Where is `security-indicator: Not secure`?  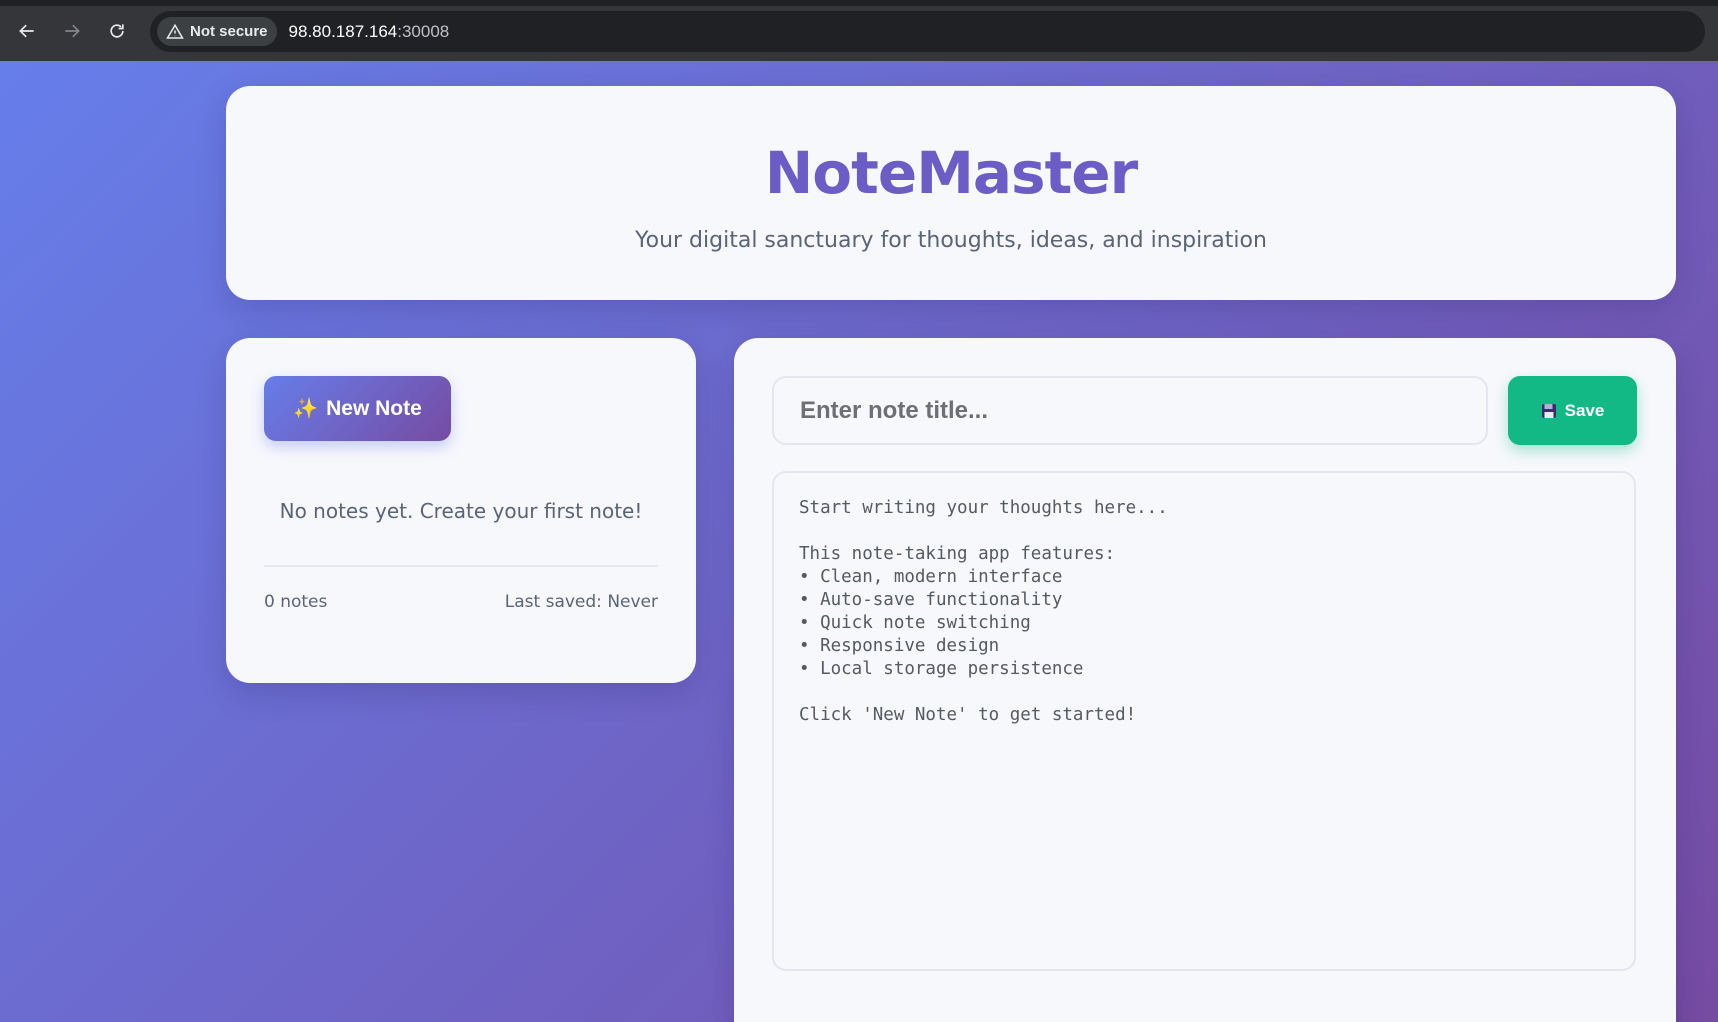 security-indicator: Not secure is located at coordinates (217, 31).